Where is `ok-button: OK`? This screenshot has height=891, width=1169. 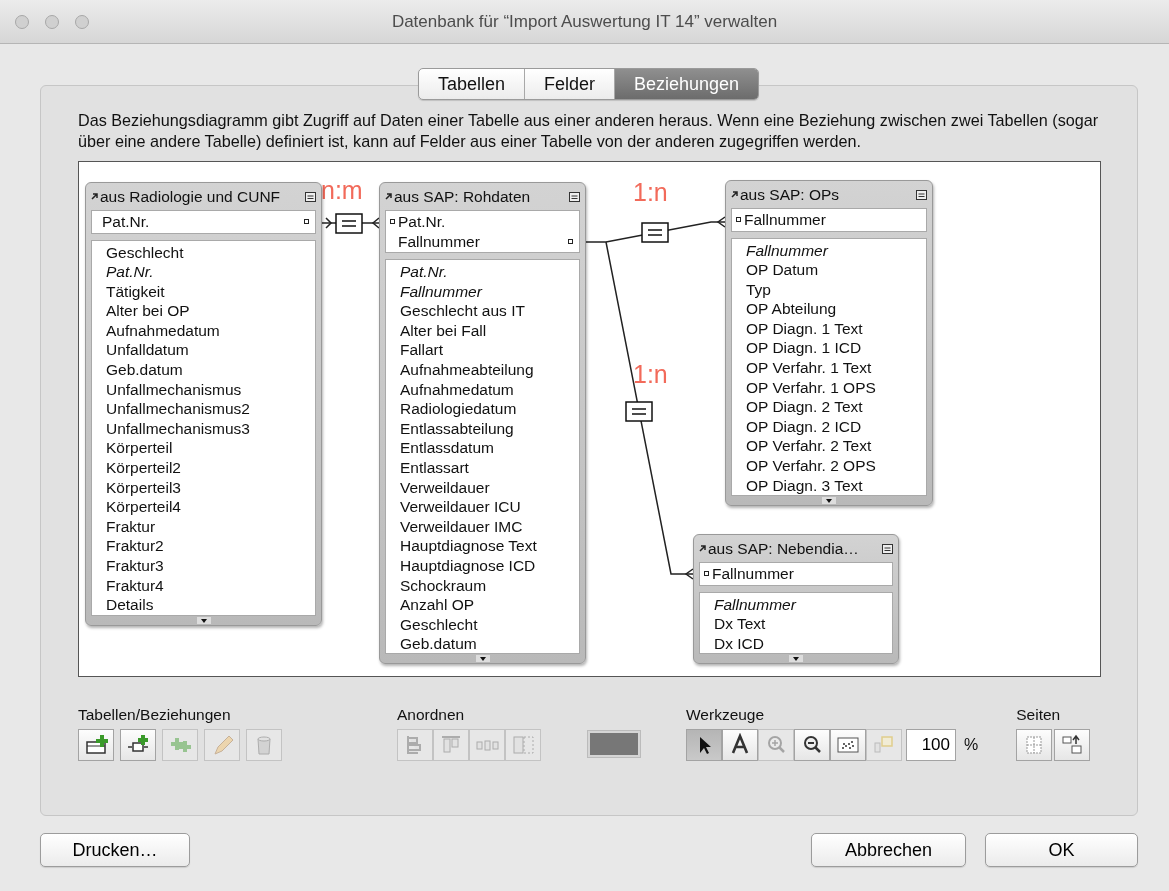
ok-button: OK is located at coordinates (1061, 850).